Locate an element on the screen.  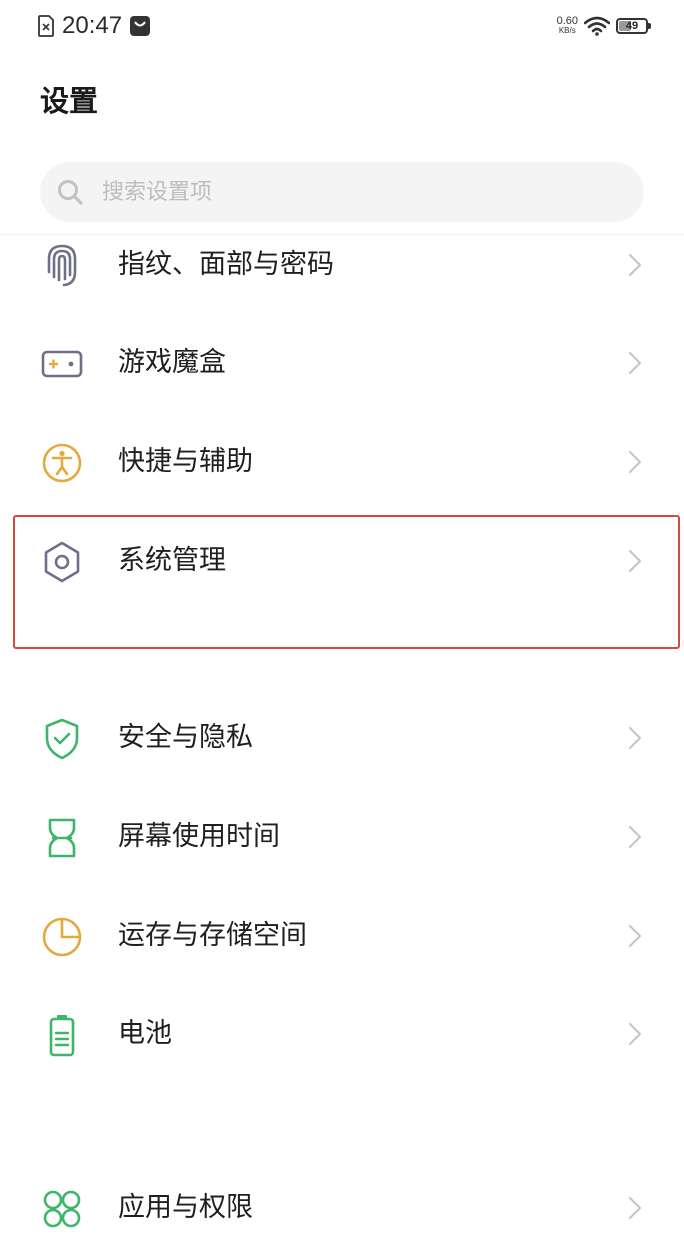
menu-item-apps-permissions: 应用与权限 is located at coordinates (342, 1208).